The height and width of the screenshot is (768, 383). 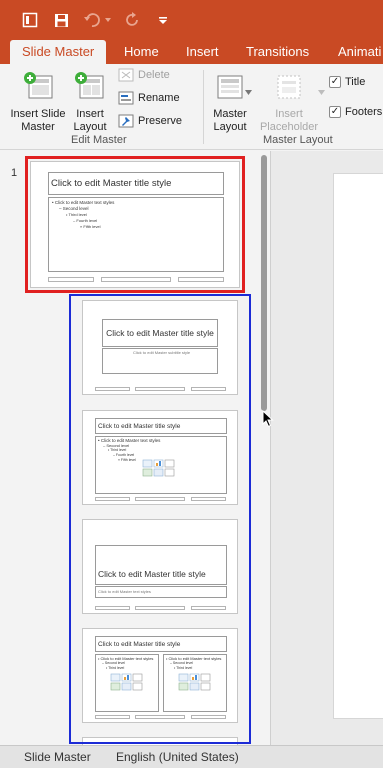 I want to click on customize-toolbar-icon, so click(x=163, y=20).